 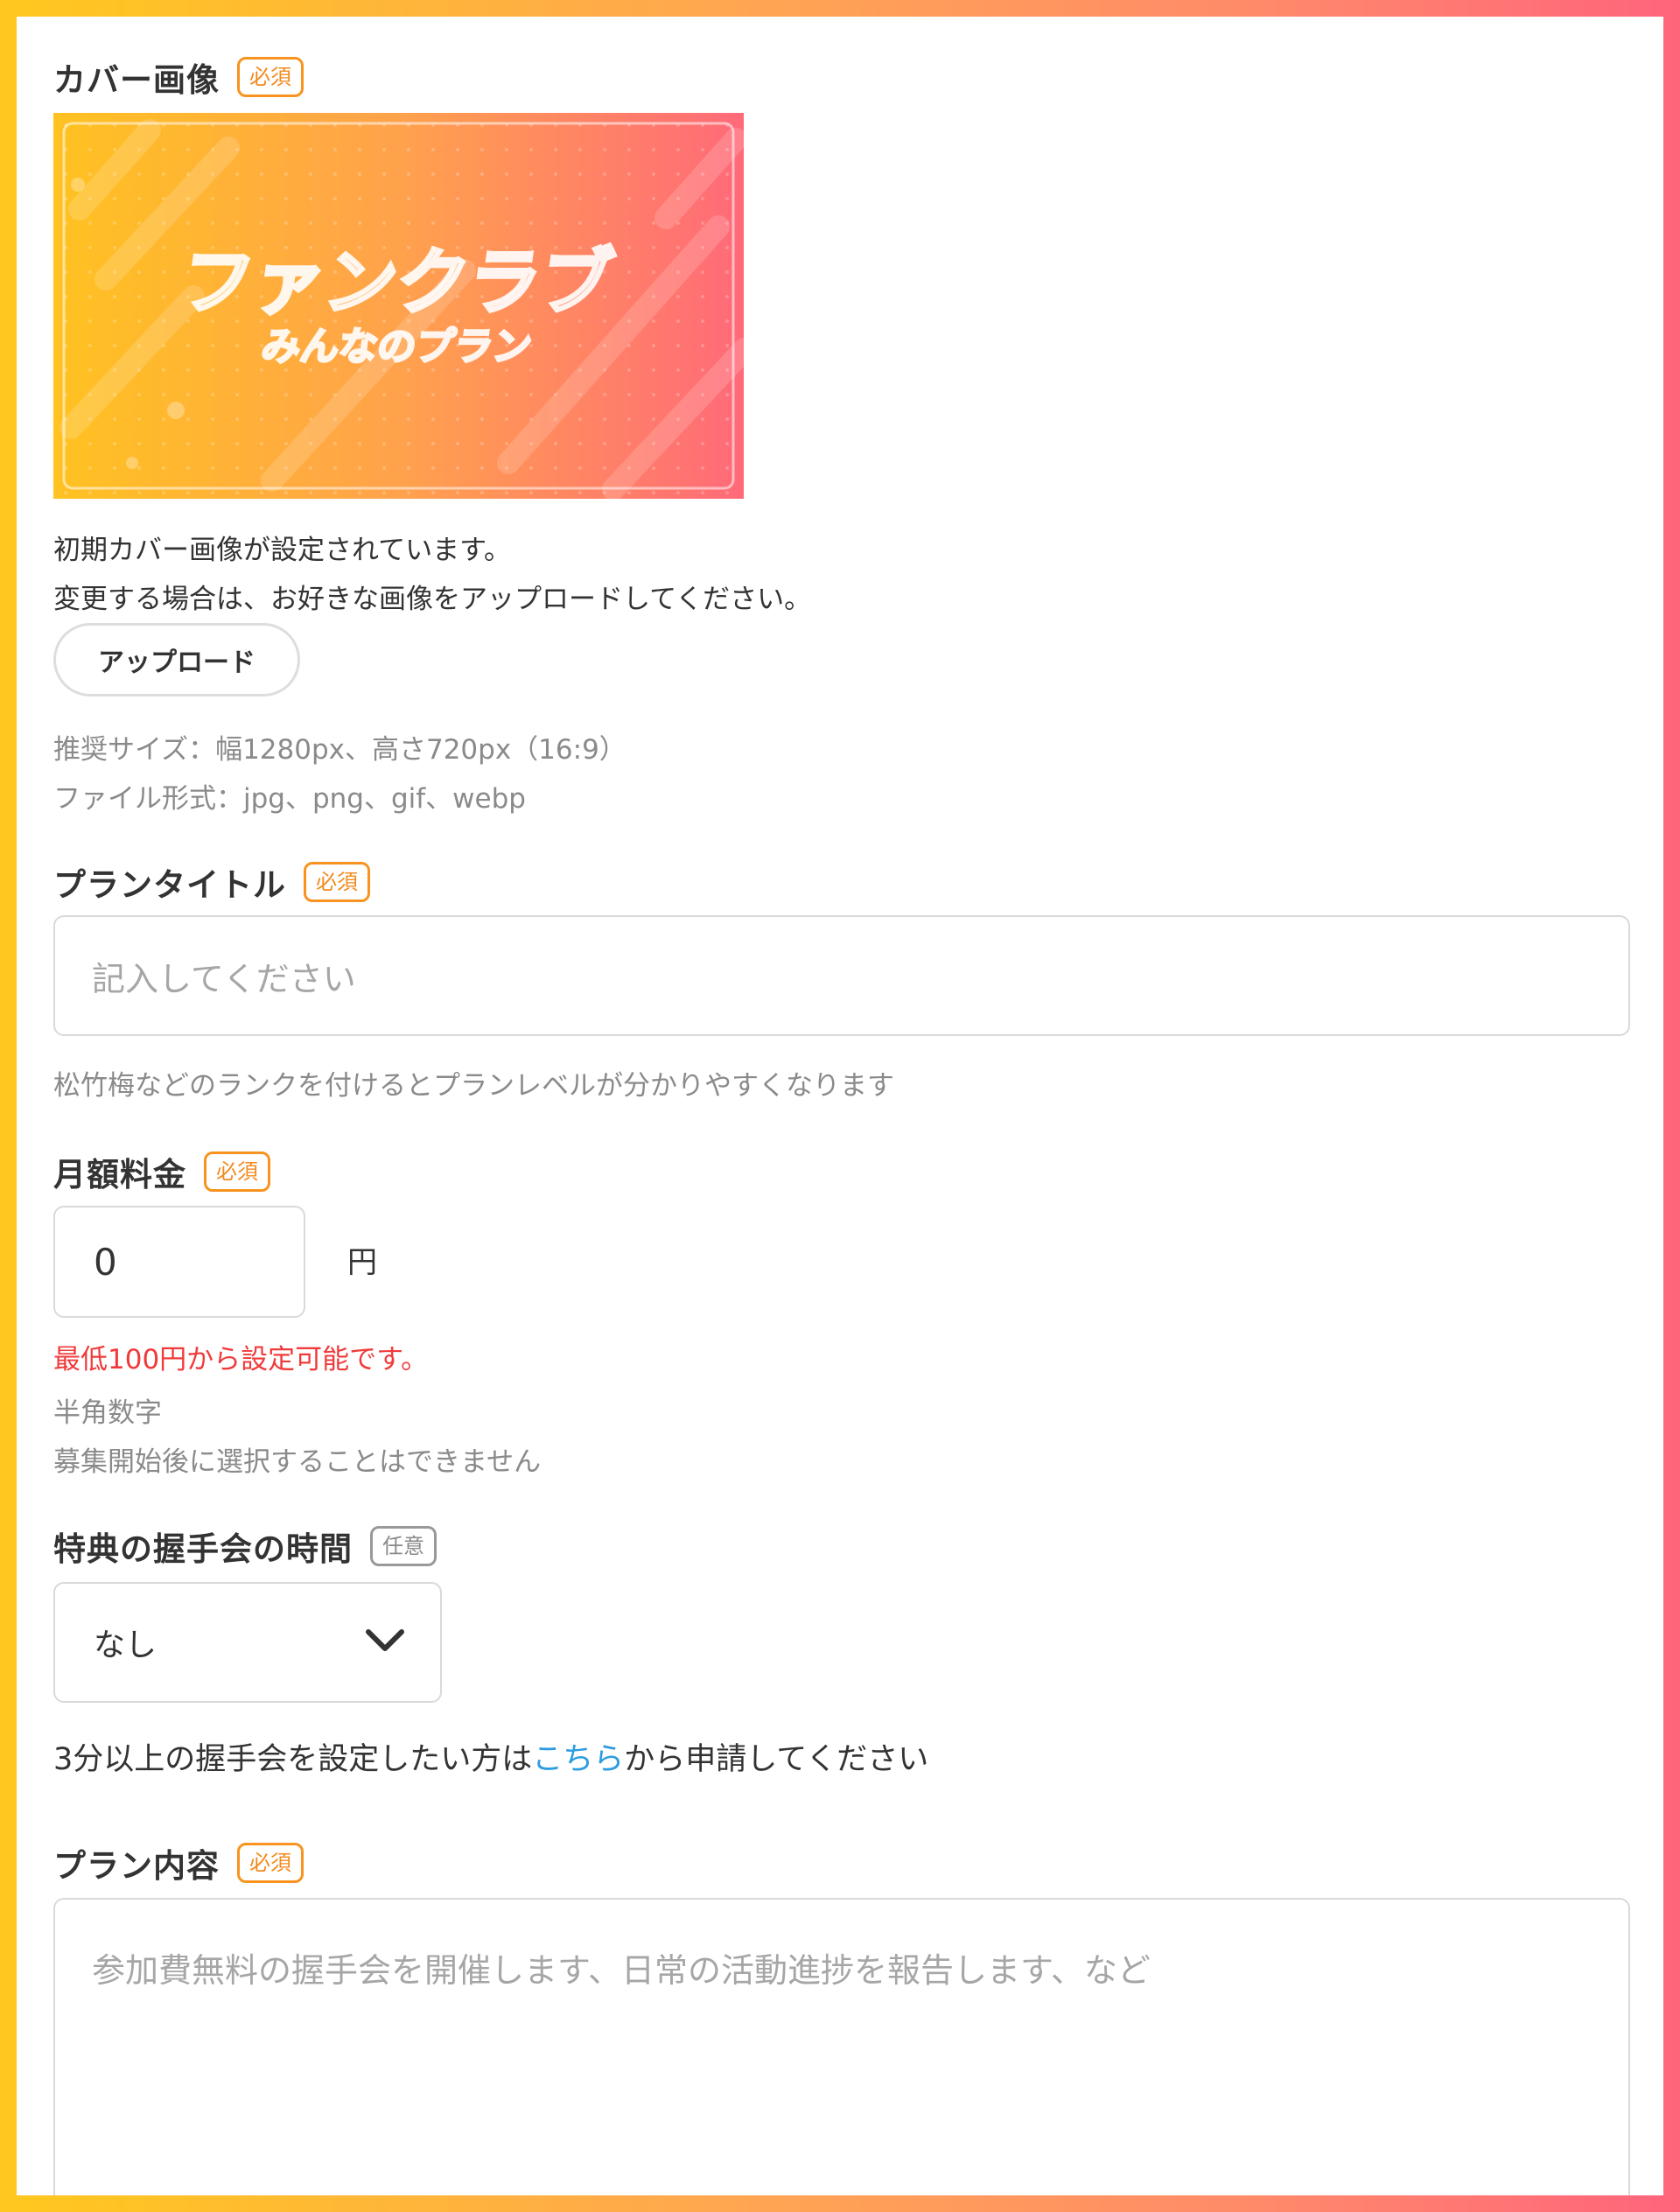 I want to click on chevron-down-icon, so click(x=385, y=1642).